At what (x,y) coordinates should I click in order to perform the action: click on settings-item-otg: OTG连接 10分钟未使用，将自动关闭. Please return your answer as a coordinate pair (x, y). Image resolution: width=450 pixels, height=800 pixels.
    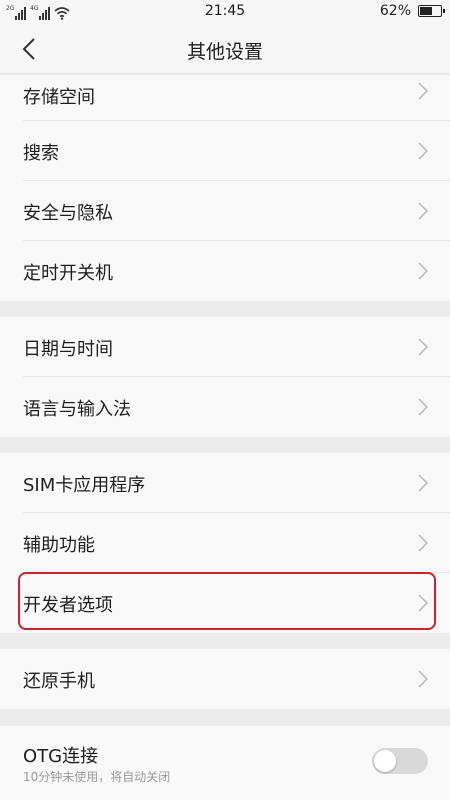
    Looking at the image, I should click on (225, 763).